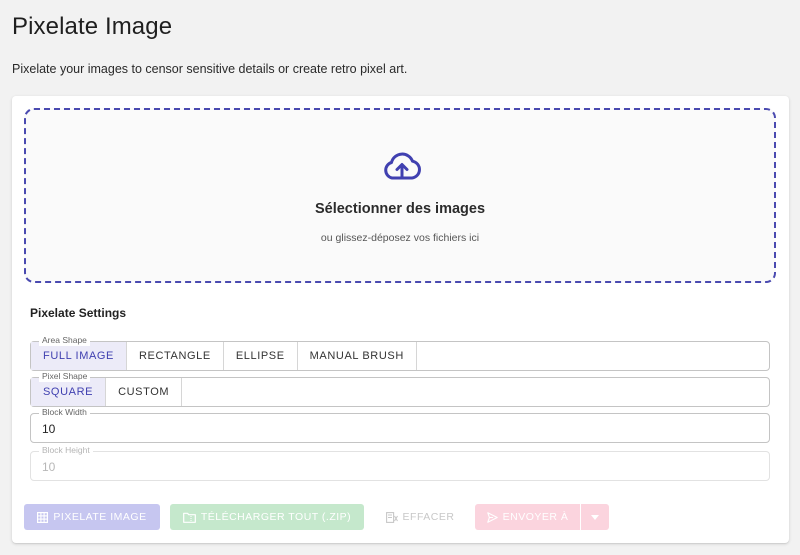 This screenshot has height=555, width=800. Describe the element at coordinates (189, 517) in the screenshot. I see `folder-zip-icon` at that location.